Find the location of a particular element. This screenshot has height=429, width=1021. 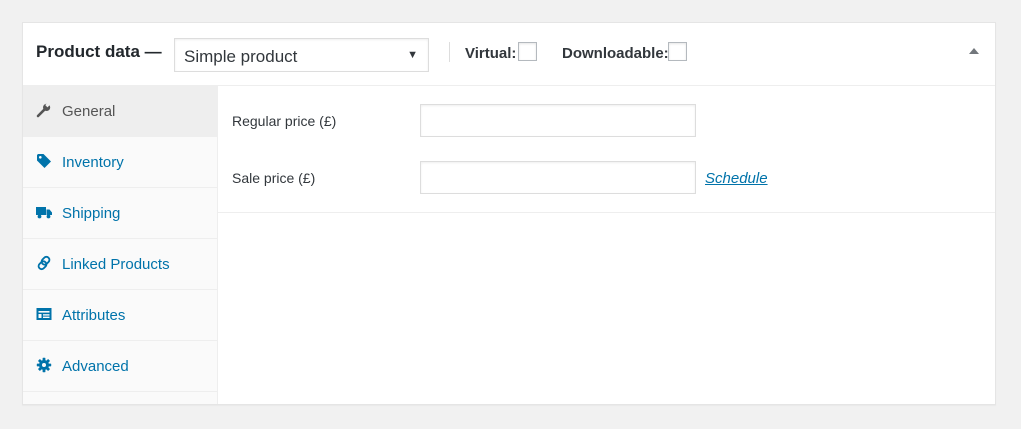

sale-price-label: Sale price (£) is located at coordinates (274, 178).